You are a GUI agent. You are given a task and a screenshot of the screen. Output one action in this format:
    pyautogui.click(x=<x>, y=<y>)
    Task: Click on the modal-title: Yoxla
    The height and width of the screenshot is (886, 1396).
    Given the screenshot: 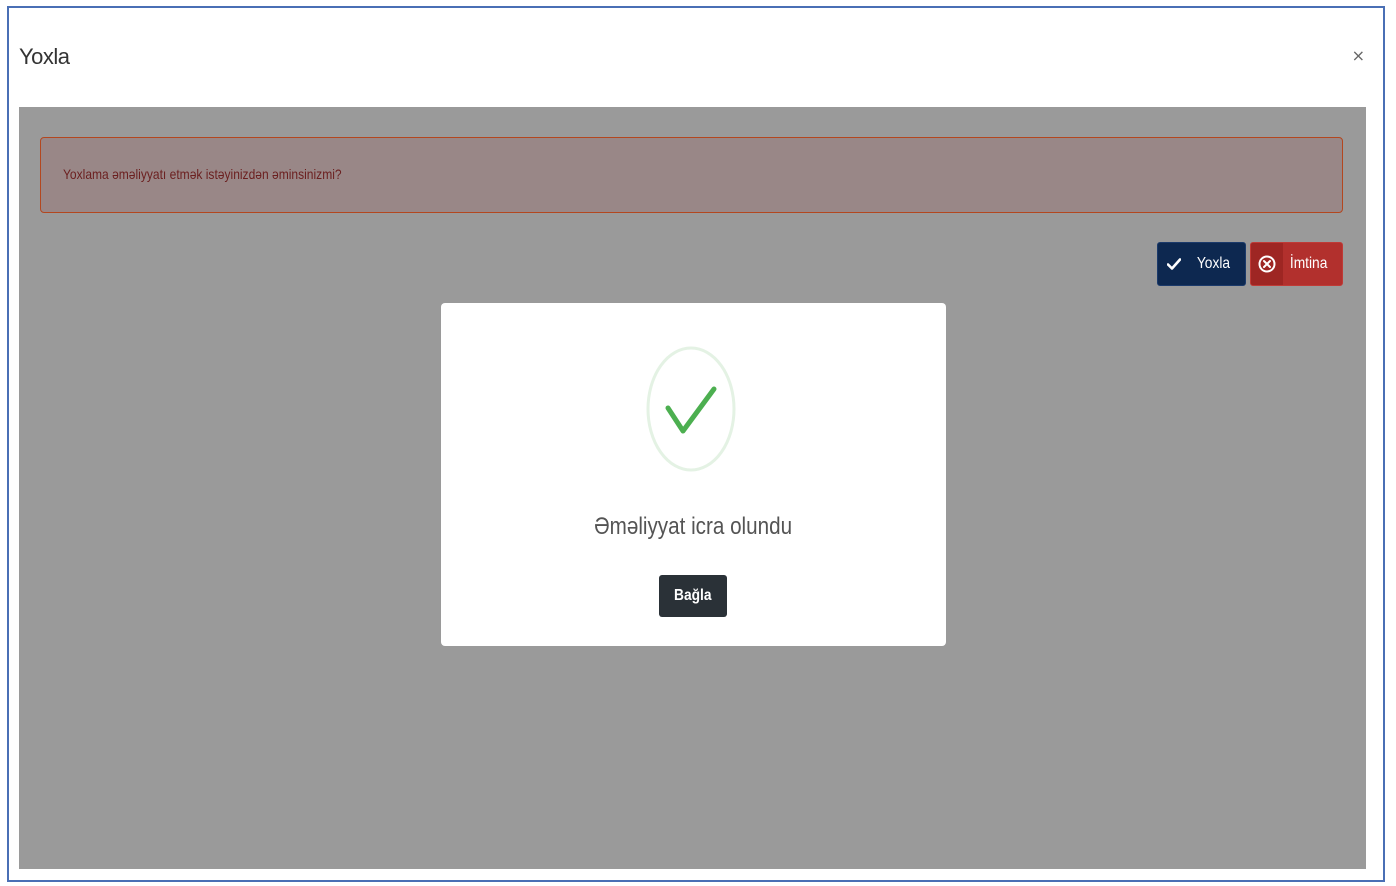 What is the action you would take?
    pyautogui.click(x=44, y=56)
    